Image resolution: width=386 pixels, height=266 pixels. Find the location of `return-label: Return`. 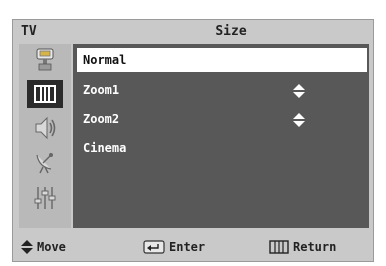

return-label: Return is located at coordinates (315, 247).